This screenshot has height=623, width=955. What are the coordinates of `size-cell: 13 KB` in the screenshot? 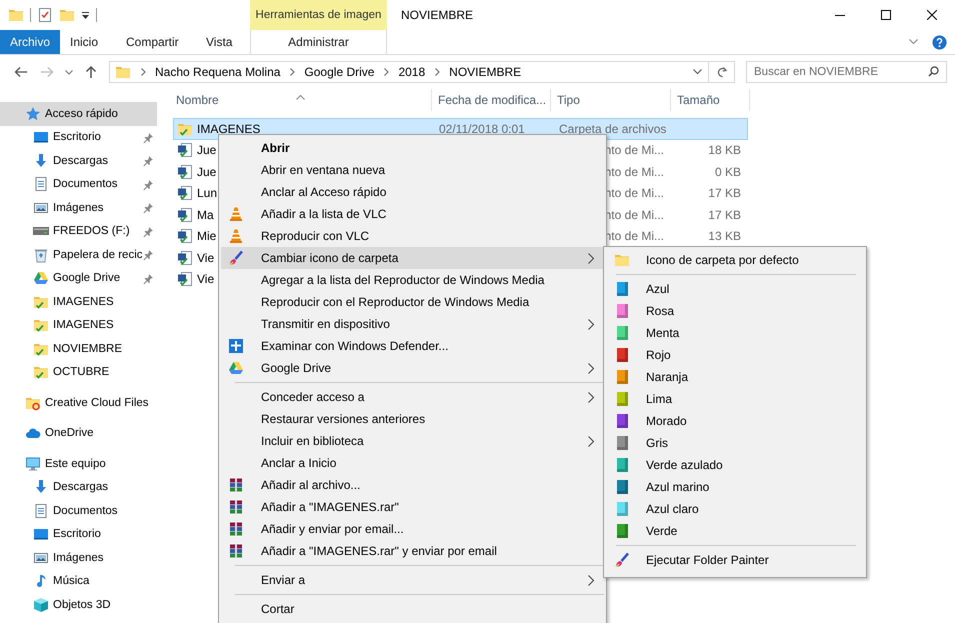 It's located at (724, 236).